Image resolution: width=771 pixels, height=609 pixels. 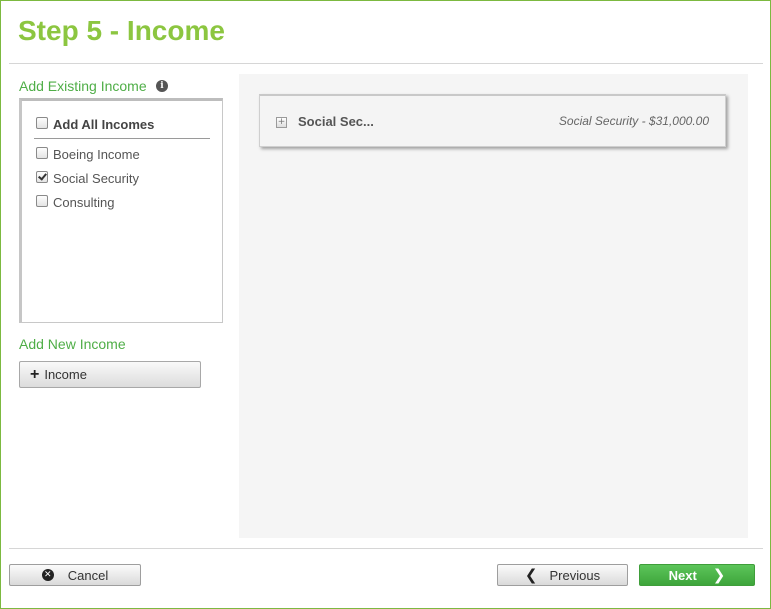 I want to click on footer-divider, so click(x=386, y=548).